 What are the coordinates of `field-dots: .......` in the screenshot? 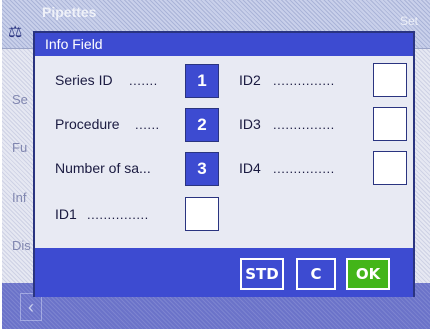 It's located at (143, 80).